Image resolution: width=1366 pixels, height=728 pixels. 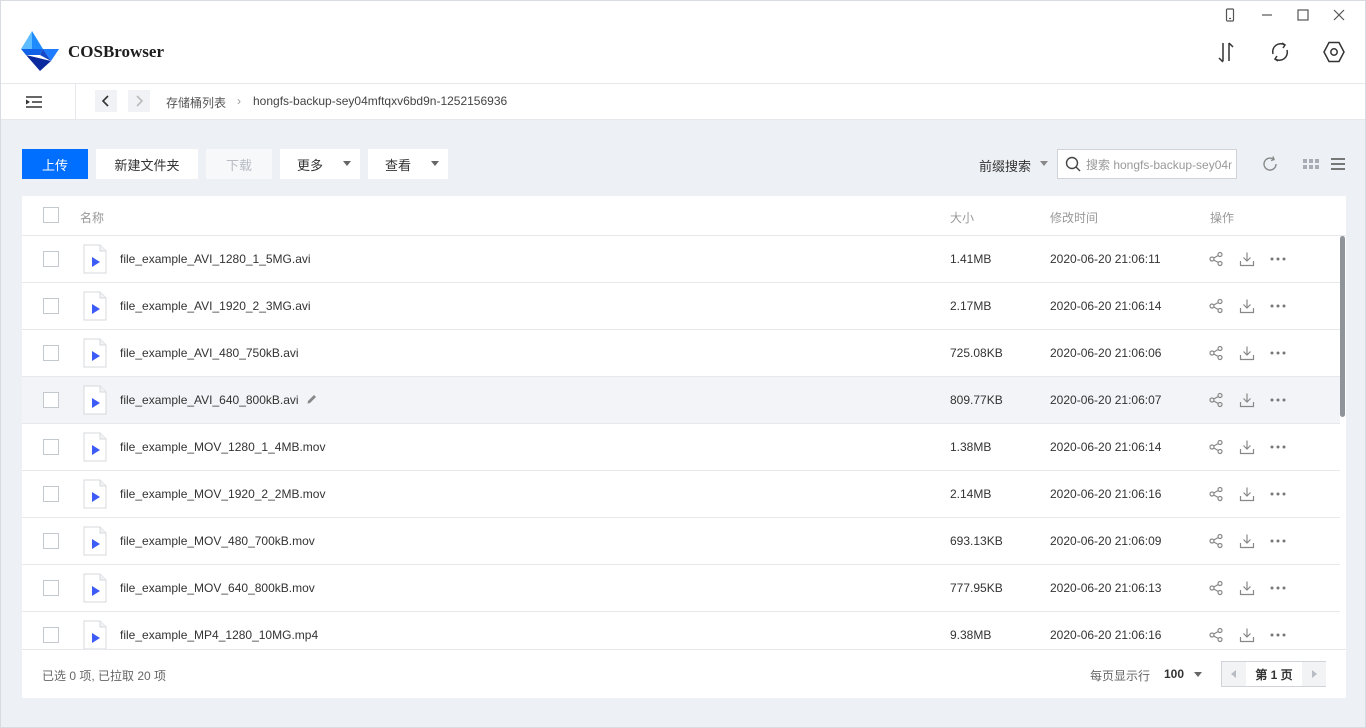 What do you see at coordinates (1234, 674) in the screenshot?
I see `prev-page-button` at bounding box center [1234, 674].